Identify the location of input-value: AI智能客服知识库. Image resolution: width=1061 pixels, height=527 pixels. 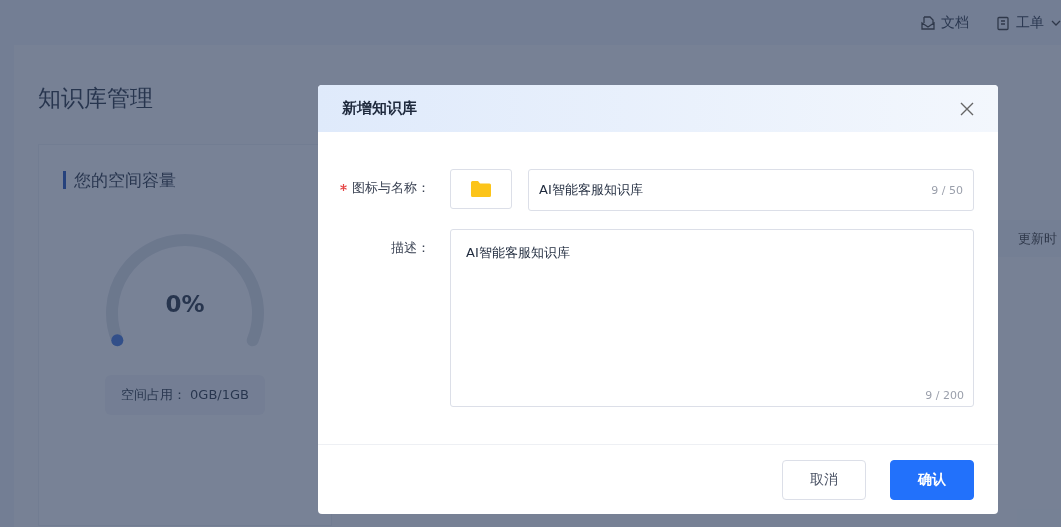
(591, 190).